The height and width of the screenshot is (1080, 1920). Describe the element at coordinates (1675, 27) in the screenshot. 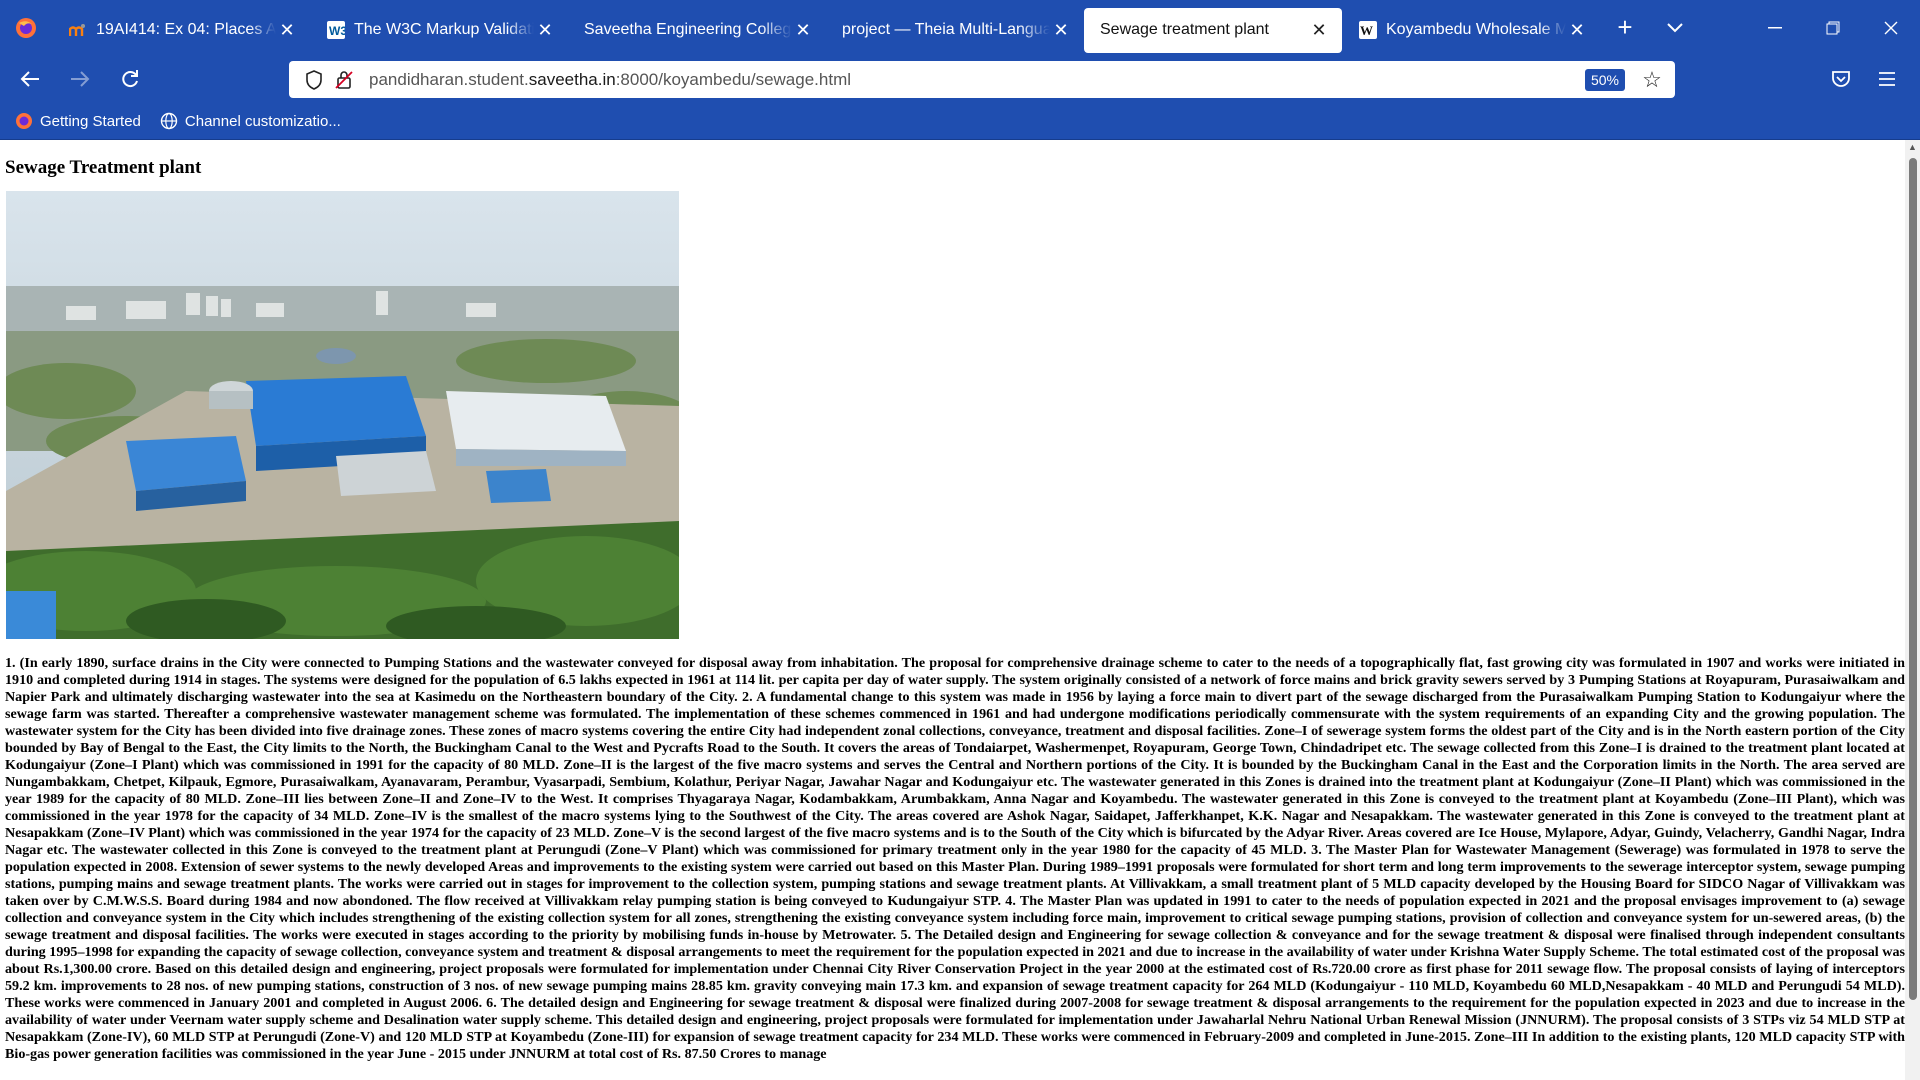

I see `list-all-tabs-chevron-down-icon` at that location.